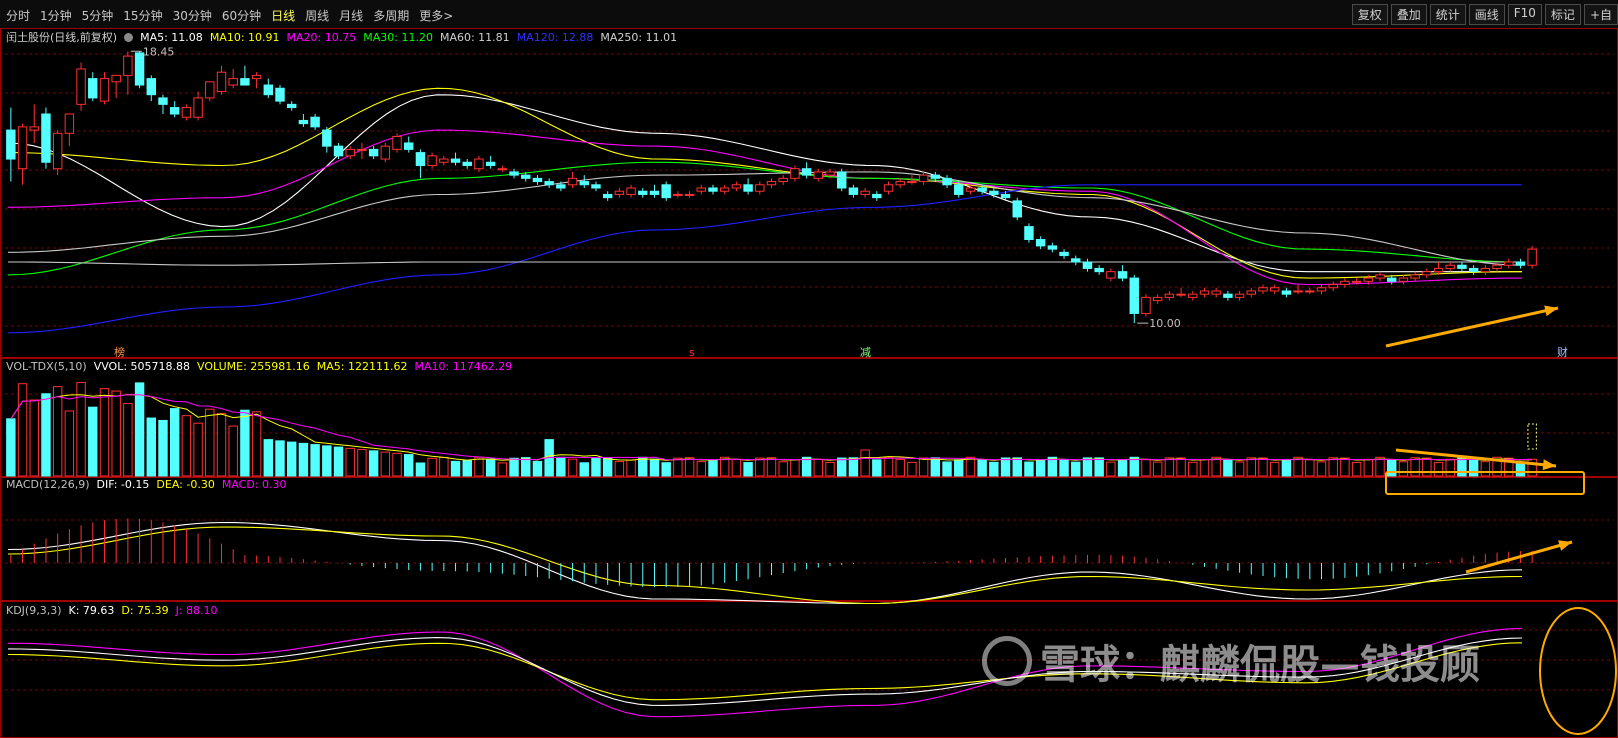 The height and width of the screenshot is (738, 1618). What do you see at coordinates (119, 352) in the screenshot?
I see `event-marker: 榜` at bounding box center [119, 352].